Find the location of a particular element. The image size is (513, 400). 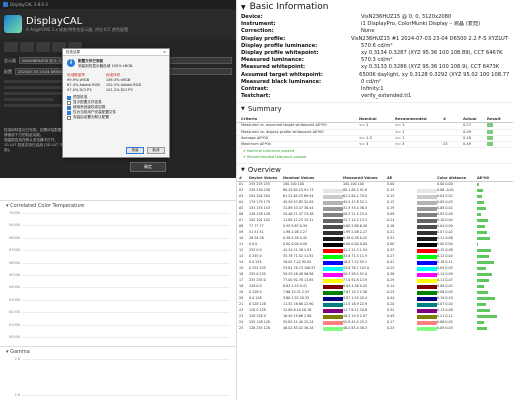

overview-cell: 48.0 83.4 36.3 is located at coordinates (355, 328).